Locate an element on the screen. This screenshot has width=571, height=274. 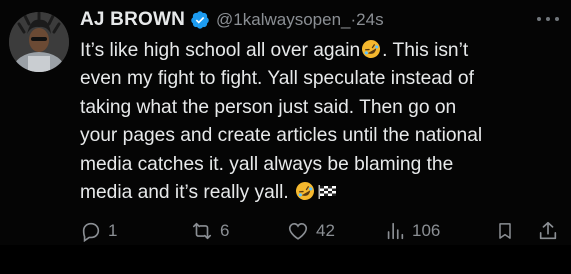
share-button is located at coordinates (548, 231).